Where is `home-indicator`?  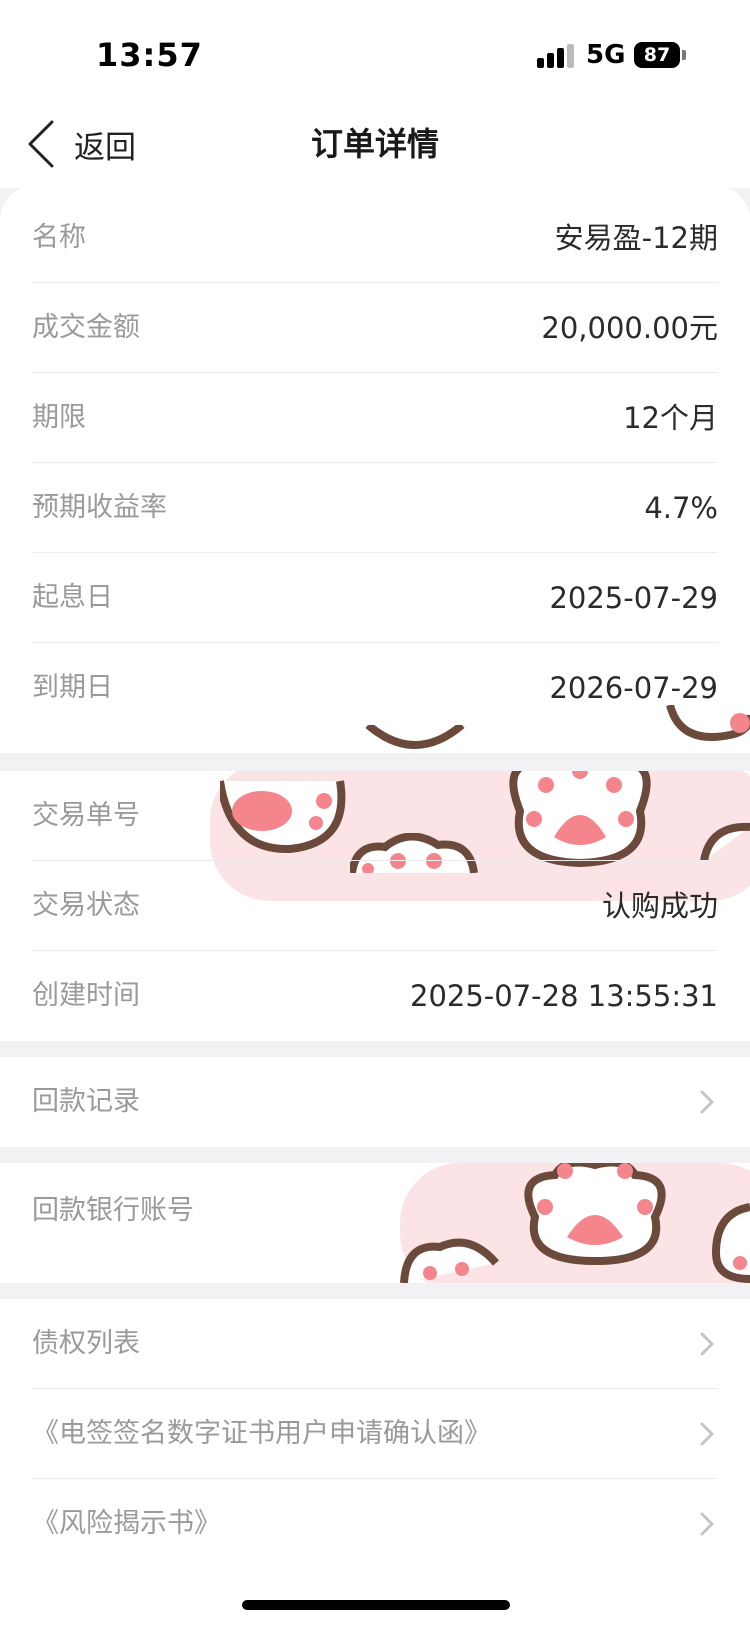
home-indicator is located at coordinates (376, 1605).